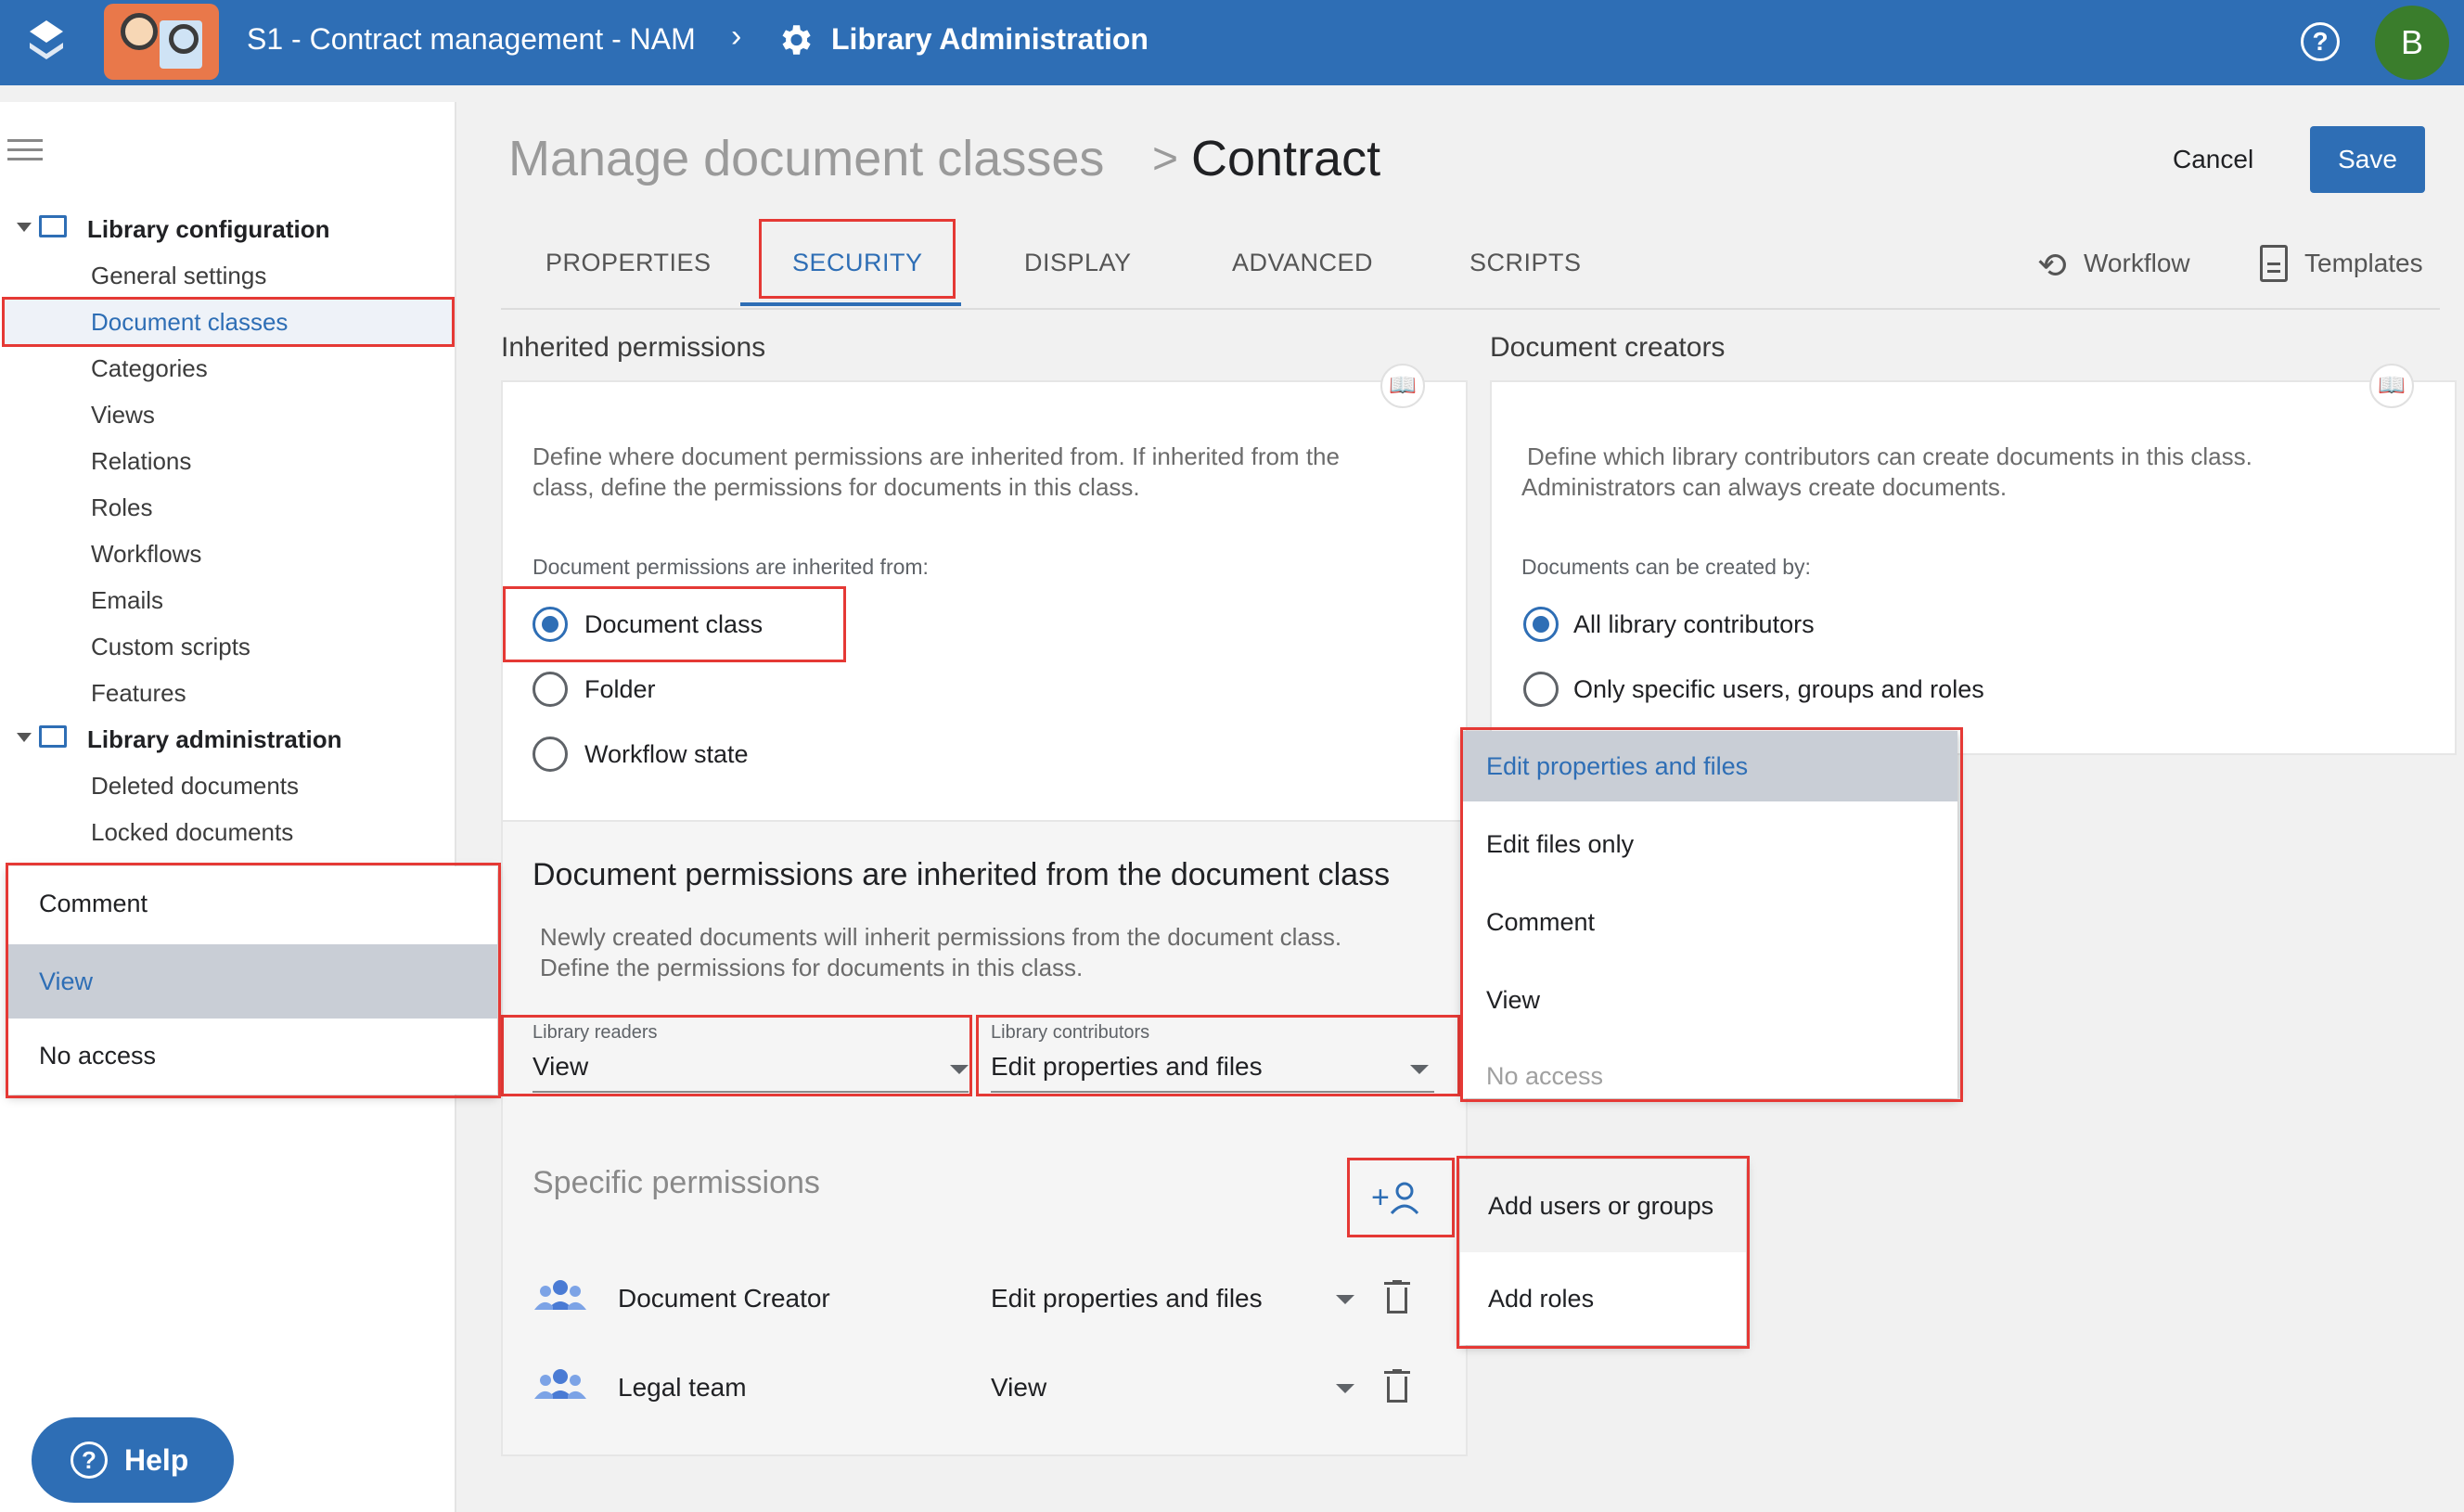 The height and width of the screenshot is (1512, 2464). Describe the element at coordinates (550, 755) in the screenshot. I see `radio-workflow-state` at that location.